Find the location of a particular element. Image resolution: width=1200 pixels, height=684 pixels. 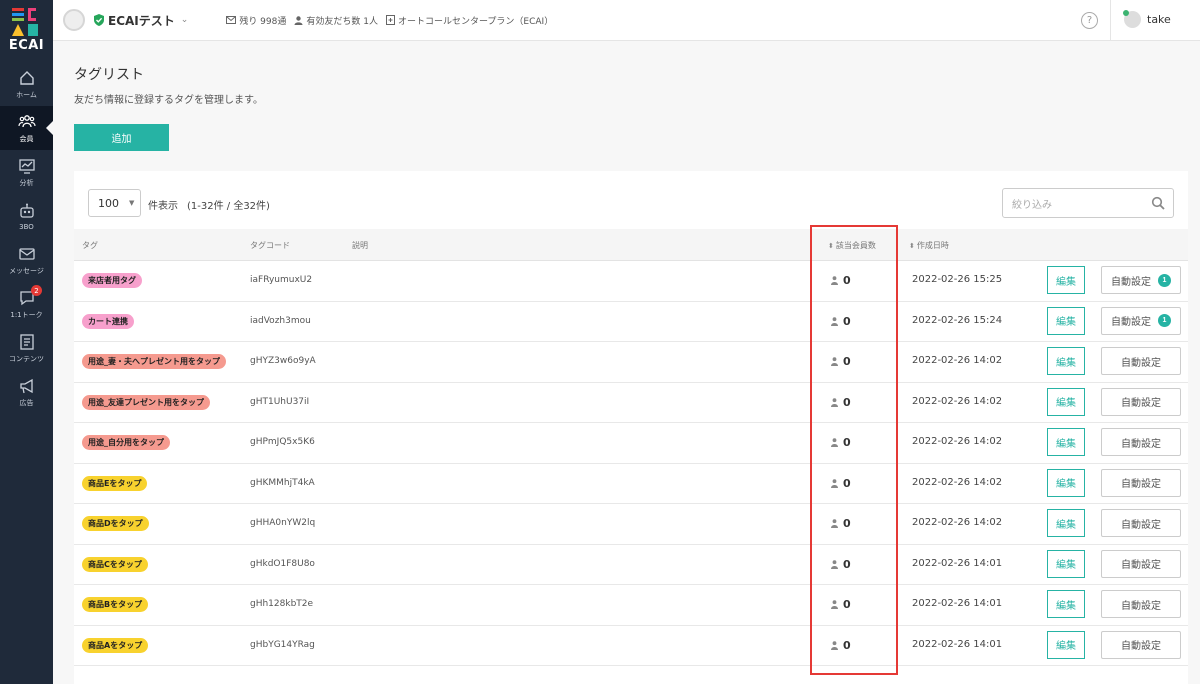

ecai-logo: ECAI is located at coordinates (26, 31).